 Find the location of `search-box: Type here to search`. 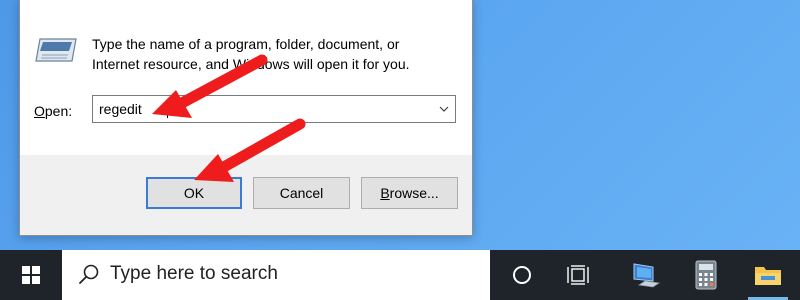

search-box: Type here to search is located at coordinates (276, 275).